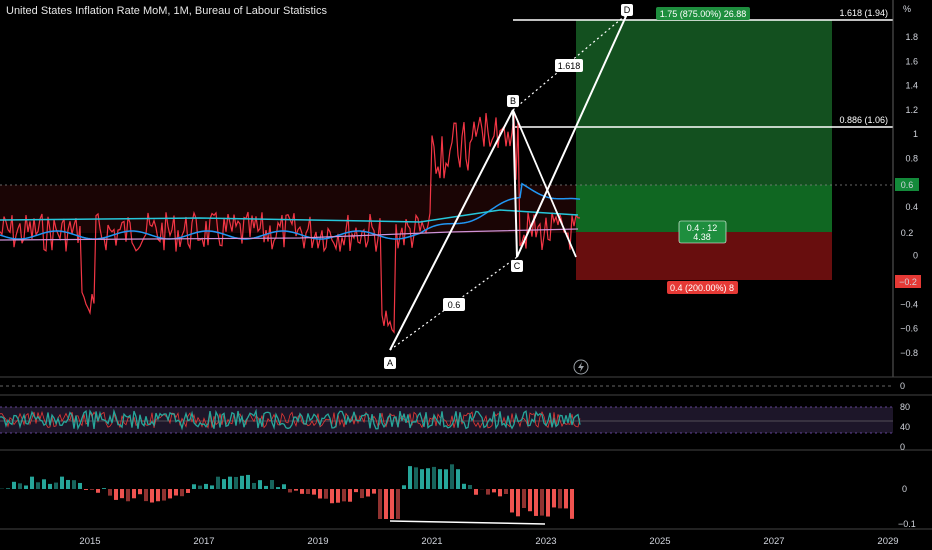  I want to click on macd-axis-neg: −0.1, so click(907, 524).